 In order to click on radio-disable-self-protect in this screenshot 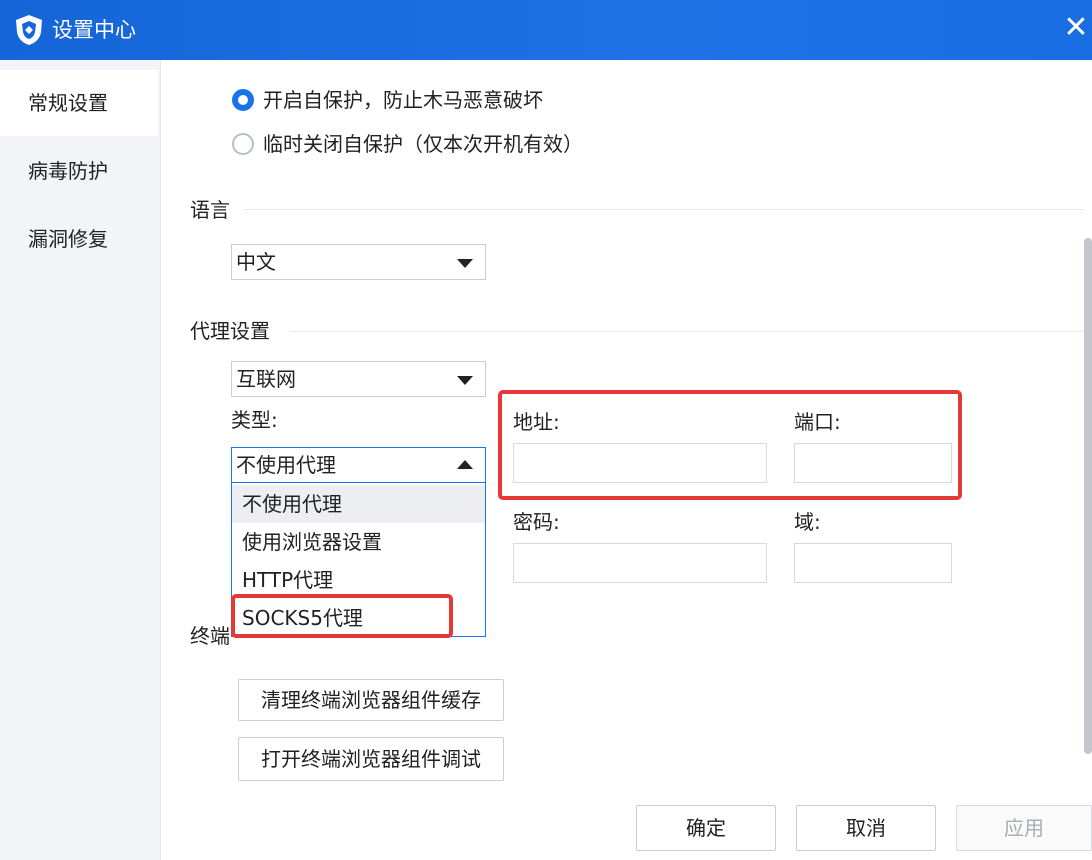, I will do `click(243, 144)`.